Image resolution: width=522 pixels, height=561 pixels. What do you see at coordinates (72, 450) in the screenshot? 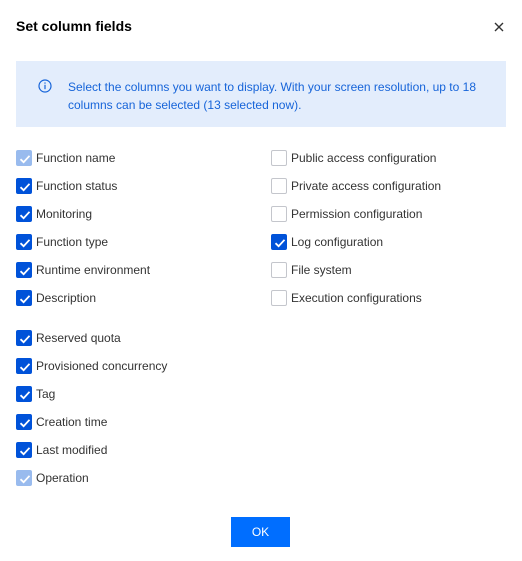
I see `option-label: Last modified` at bounding box center [72, 450].